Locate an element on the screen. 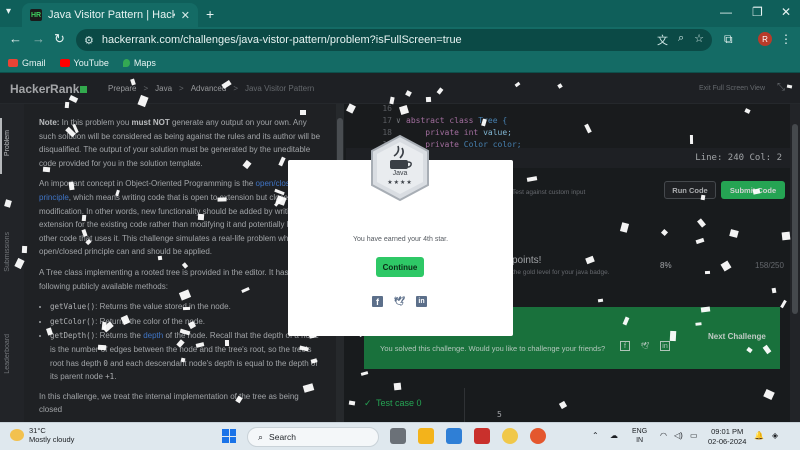  start-windows-icon is located at coordinates (229, 436).